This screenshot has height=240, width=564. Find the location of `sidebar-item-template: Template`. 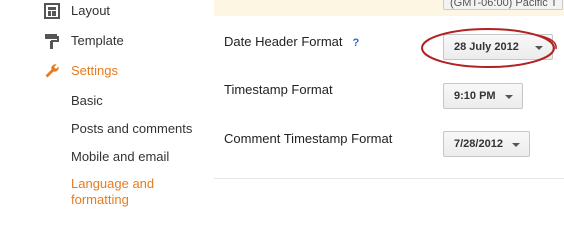

sidebar-item-template: Template is located at coordinates (107, 41).